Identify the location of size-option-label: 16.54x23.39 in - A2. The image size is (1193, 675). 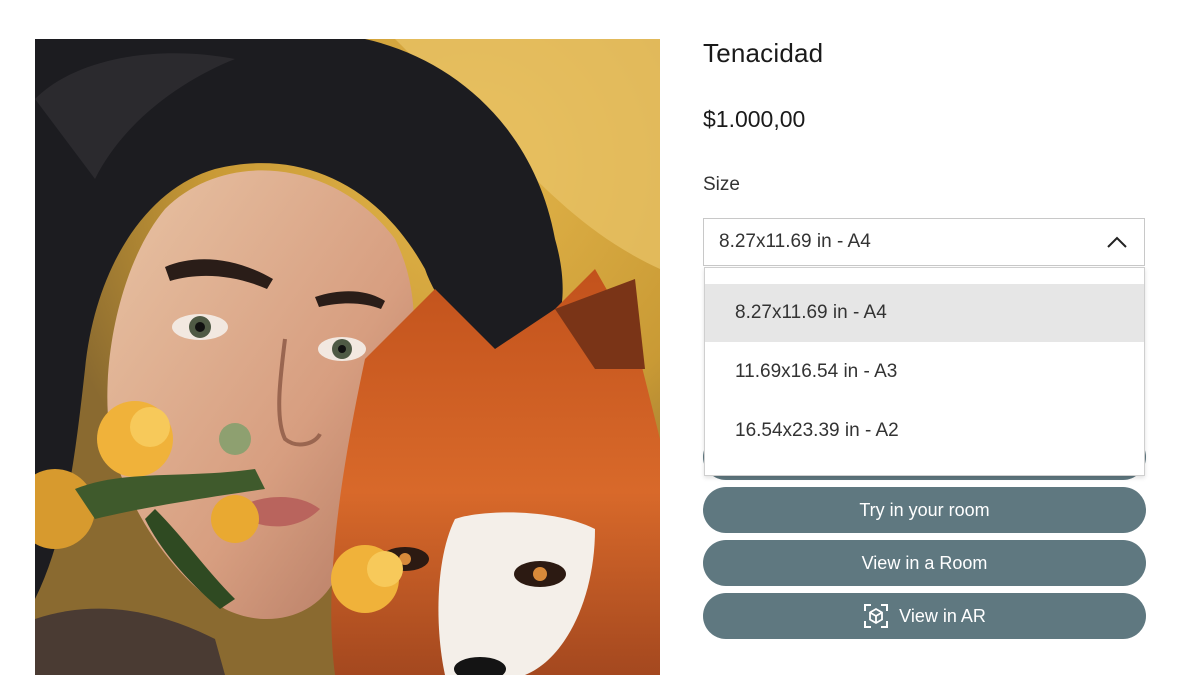
(817, 430).